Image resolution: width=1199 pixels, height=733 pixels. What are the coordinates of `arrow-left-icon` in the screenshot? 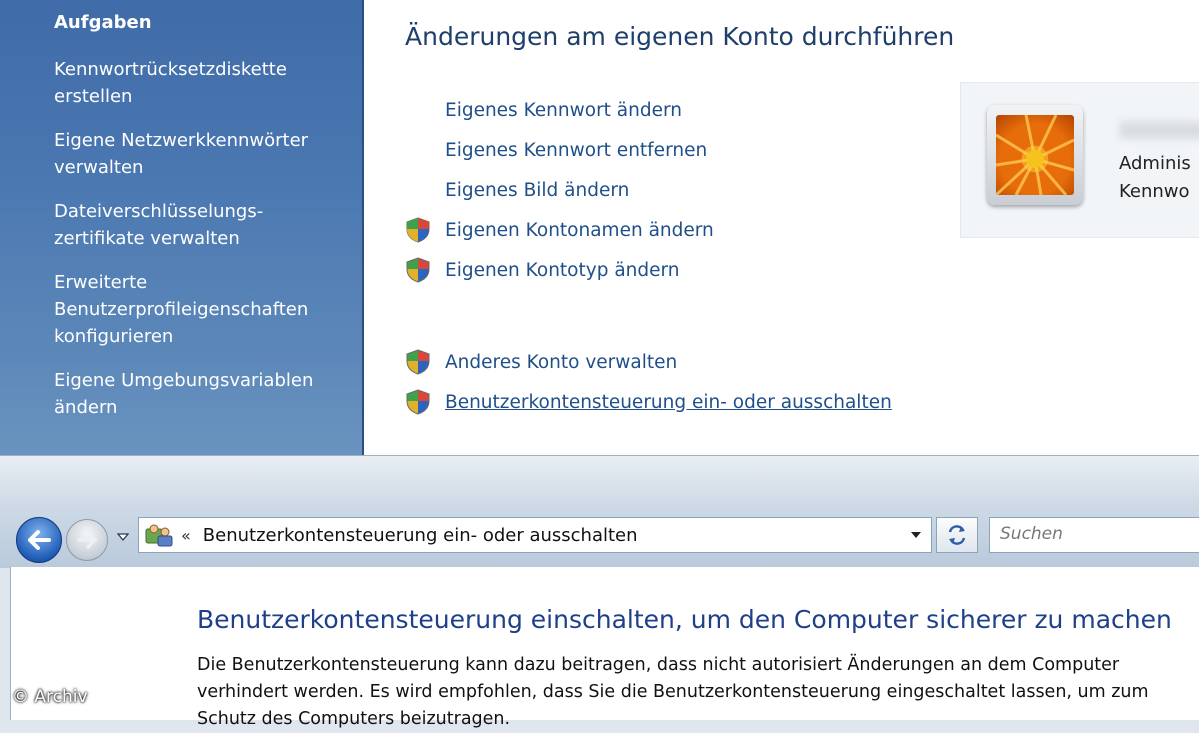 It's located at (39, 540).